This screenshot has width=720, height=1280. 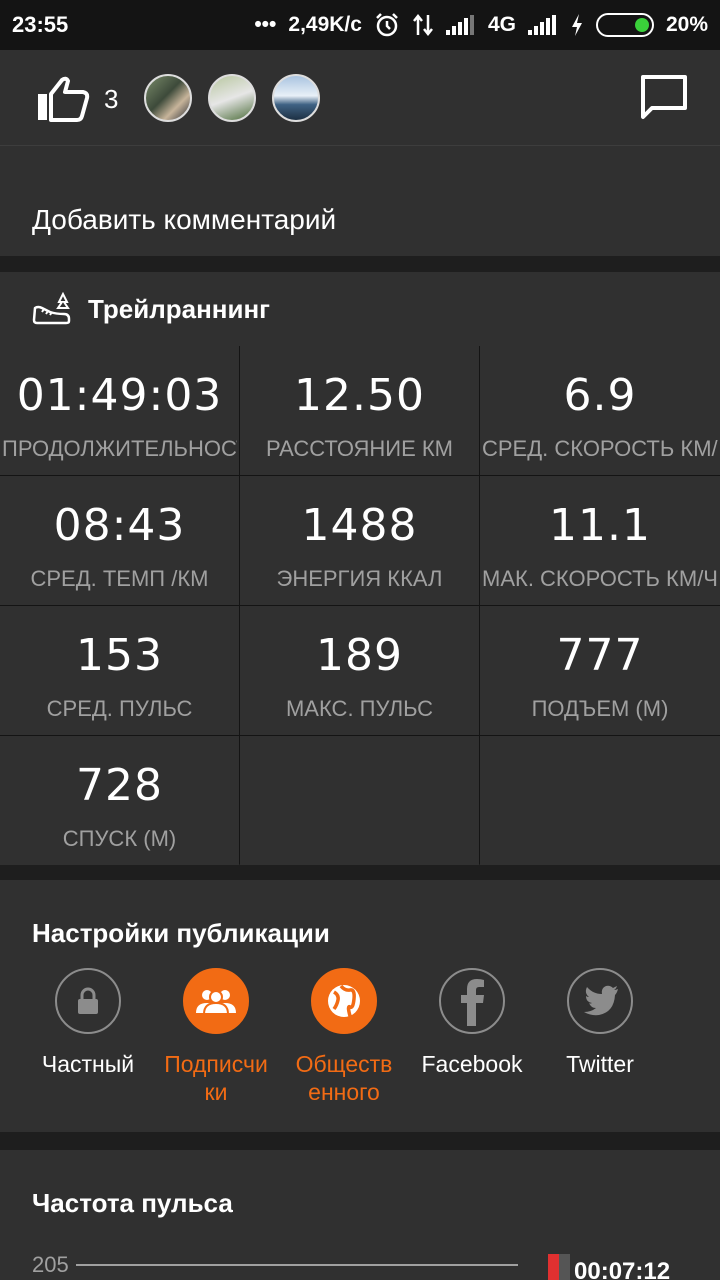 I want to click on battery-icon, so click(x=624, y=25).